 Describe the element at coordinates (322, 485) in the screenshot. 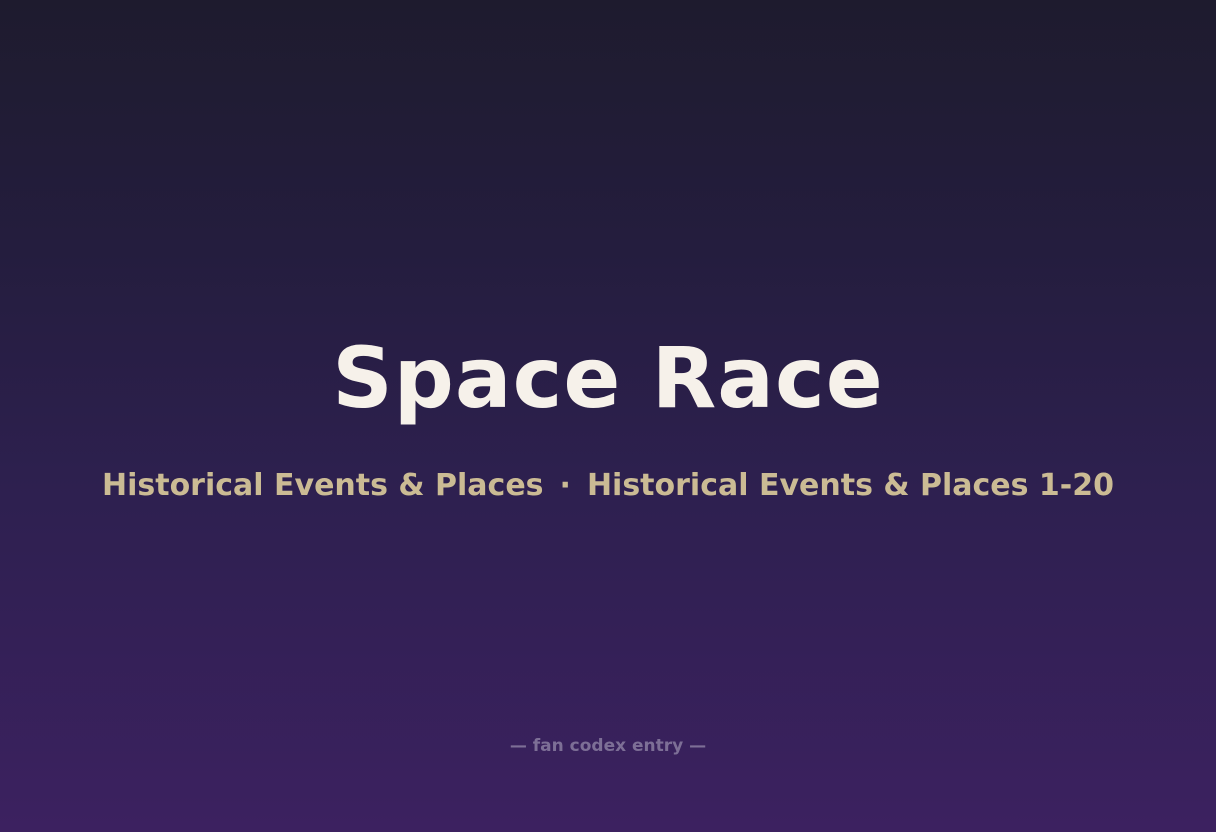

I see `category-label: Historical Events & Places` at that location.